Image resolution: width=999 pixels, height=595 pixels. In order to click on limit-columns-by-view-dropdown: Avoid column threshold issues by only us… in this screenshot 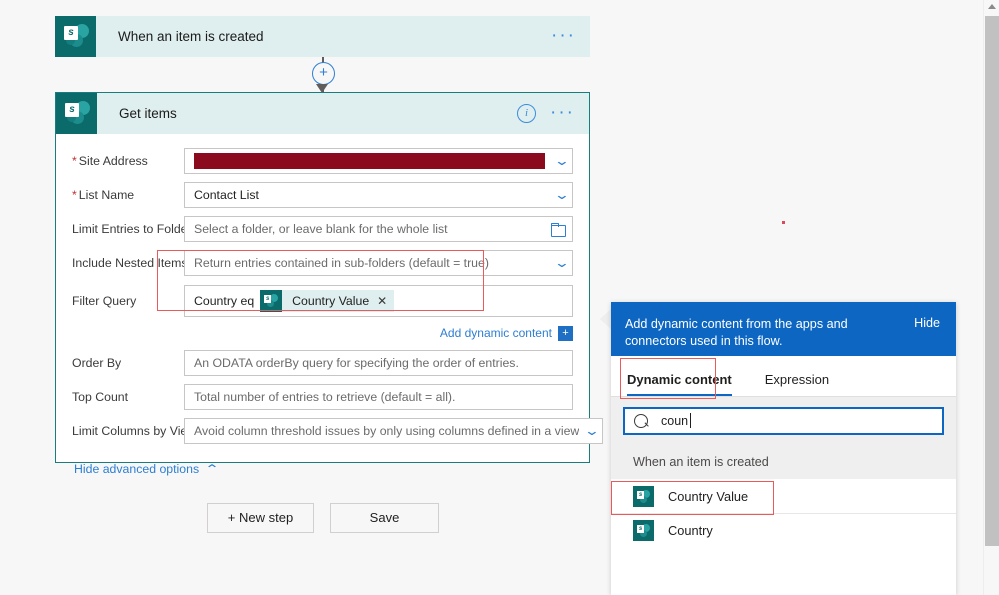, I will do `click(394, 431)`.